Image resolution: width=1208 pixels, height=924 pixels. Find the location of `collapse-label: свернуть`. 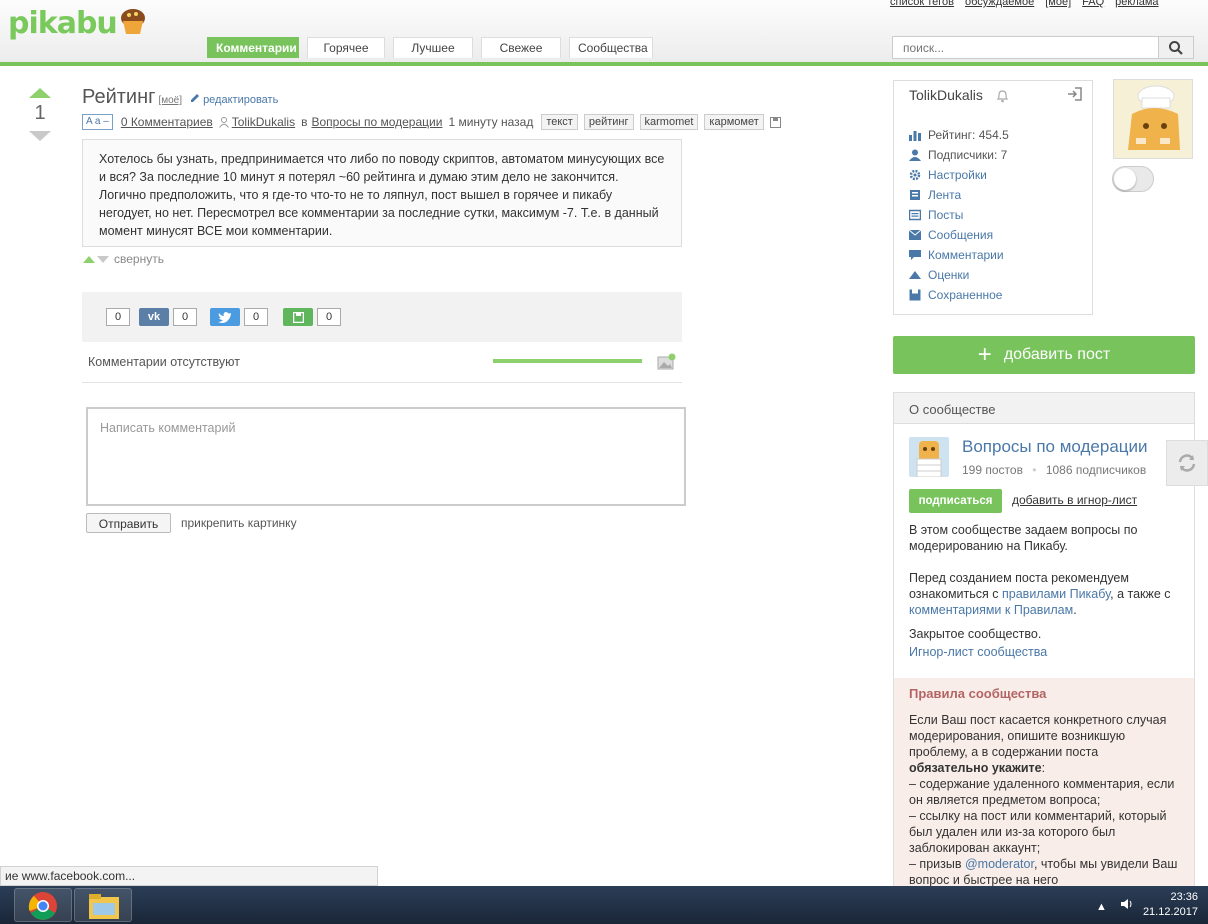

collapse-label: свернуть is located at coordinates (139, 259).